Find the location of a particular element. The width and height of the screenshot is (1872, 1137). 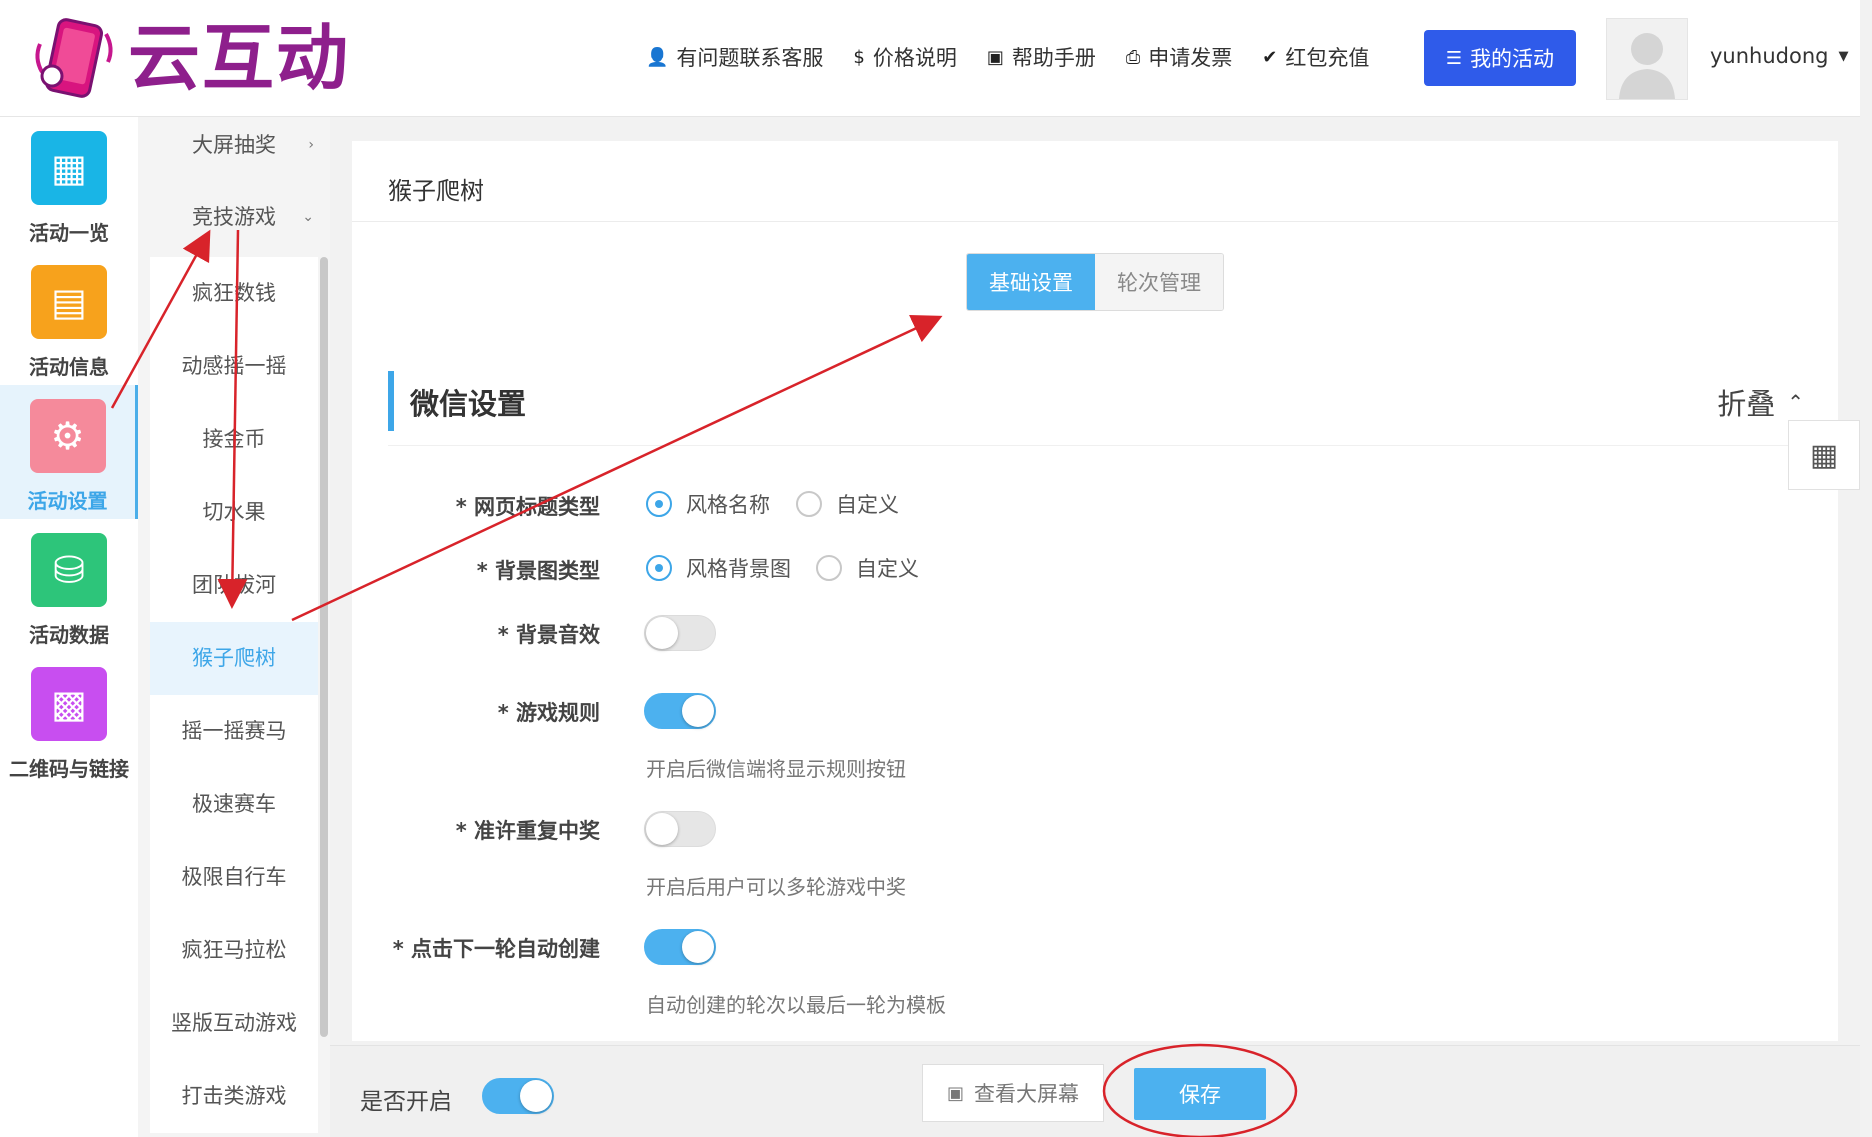

radio-label: 风格背景图 is located at coordinates (738, 569).